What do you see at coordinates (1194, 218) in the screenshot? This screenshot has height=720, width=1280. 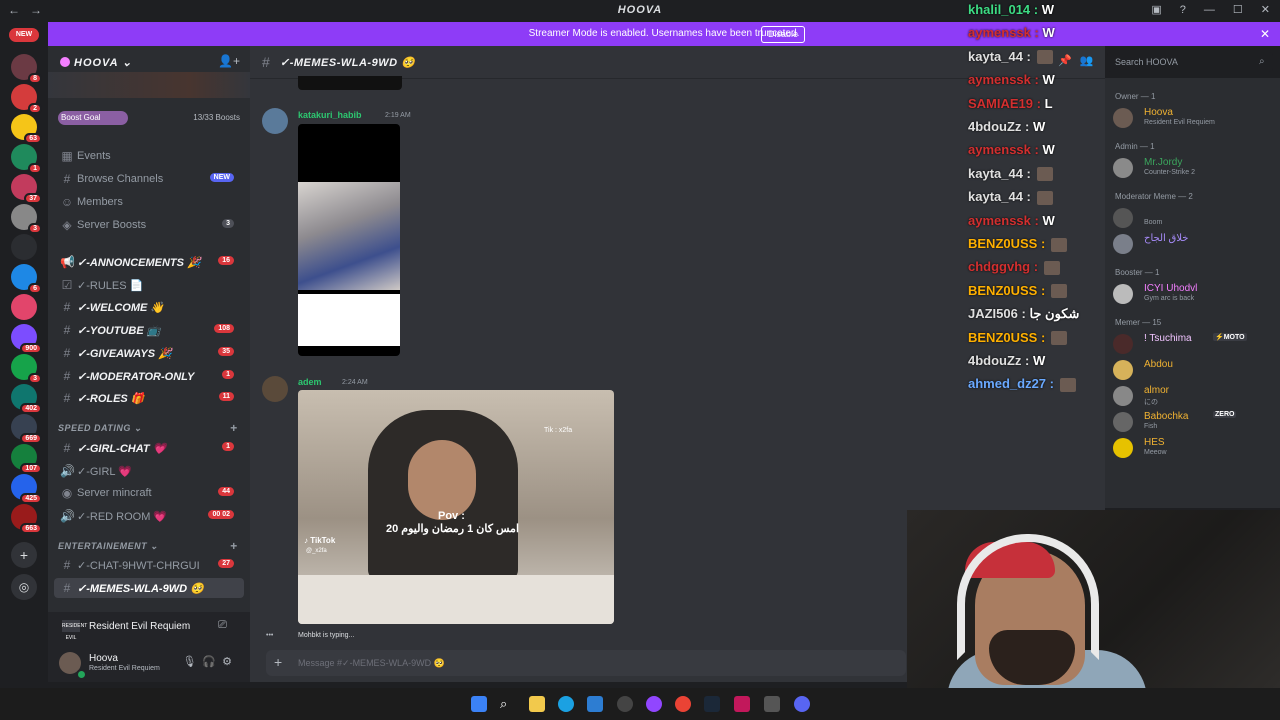 I see `member-item: Boom` at bounding box center [1194, 218].